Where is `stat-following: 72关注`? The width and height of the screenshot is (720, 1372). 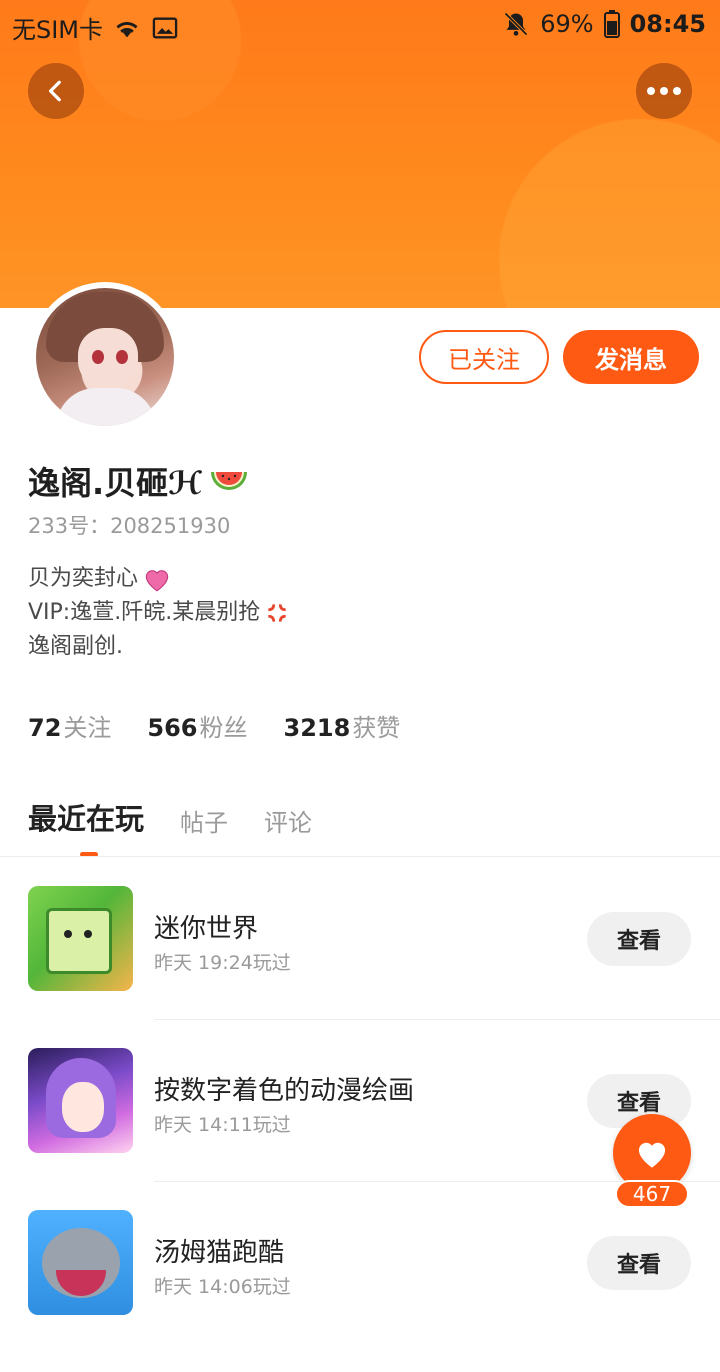
stat-following: 72关注 is located at coordinates (69, 725).